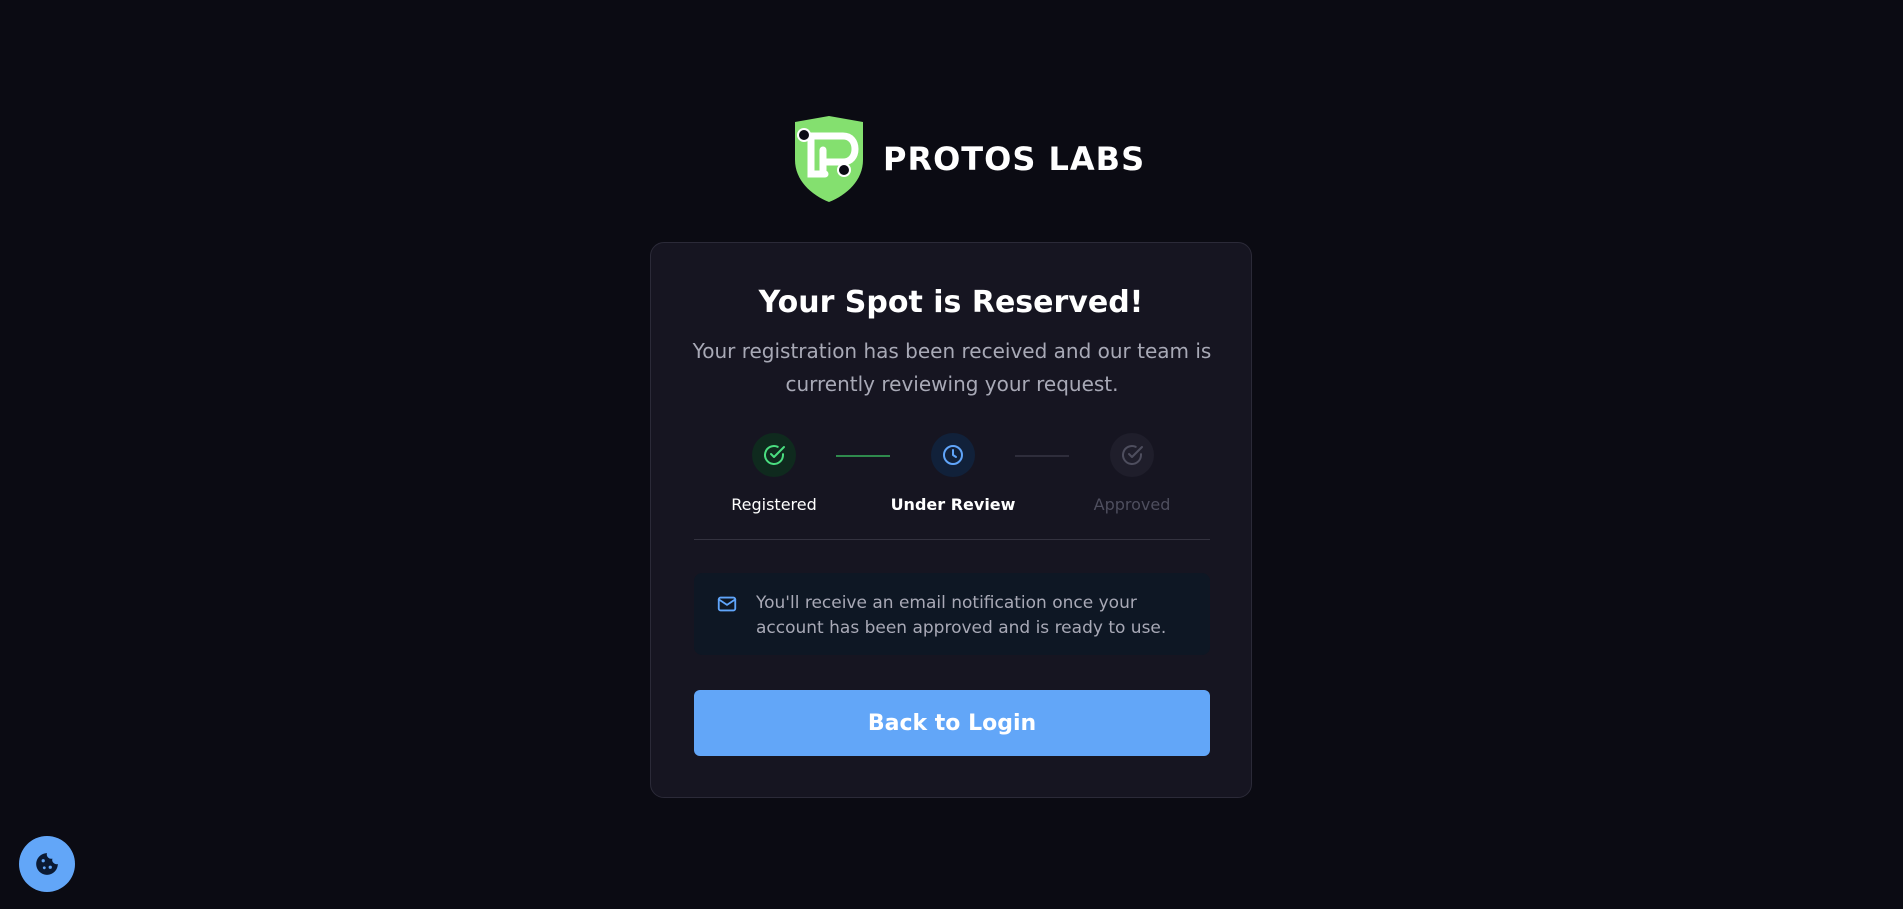  Describe the element at coordinates (863, 456) in the screenshot. I see `step-connector-complete` at that location.